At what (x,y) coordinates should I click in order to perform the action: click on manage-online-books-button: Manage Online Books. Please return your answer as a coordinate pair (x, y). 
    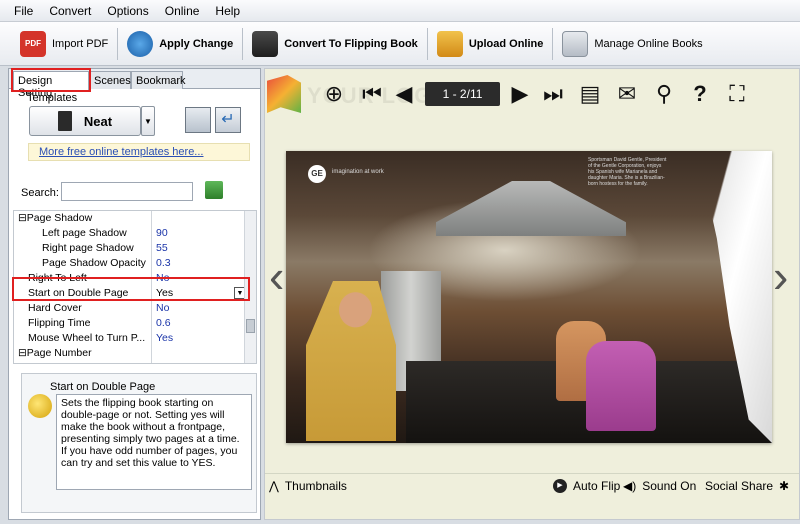
    Looking at the image, I should click on (632, 44).